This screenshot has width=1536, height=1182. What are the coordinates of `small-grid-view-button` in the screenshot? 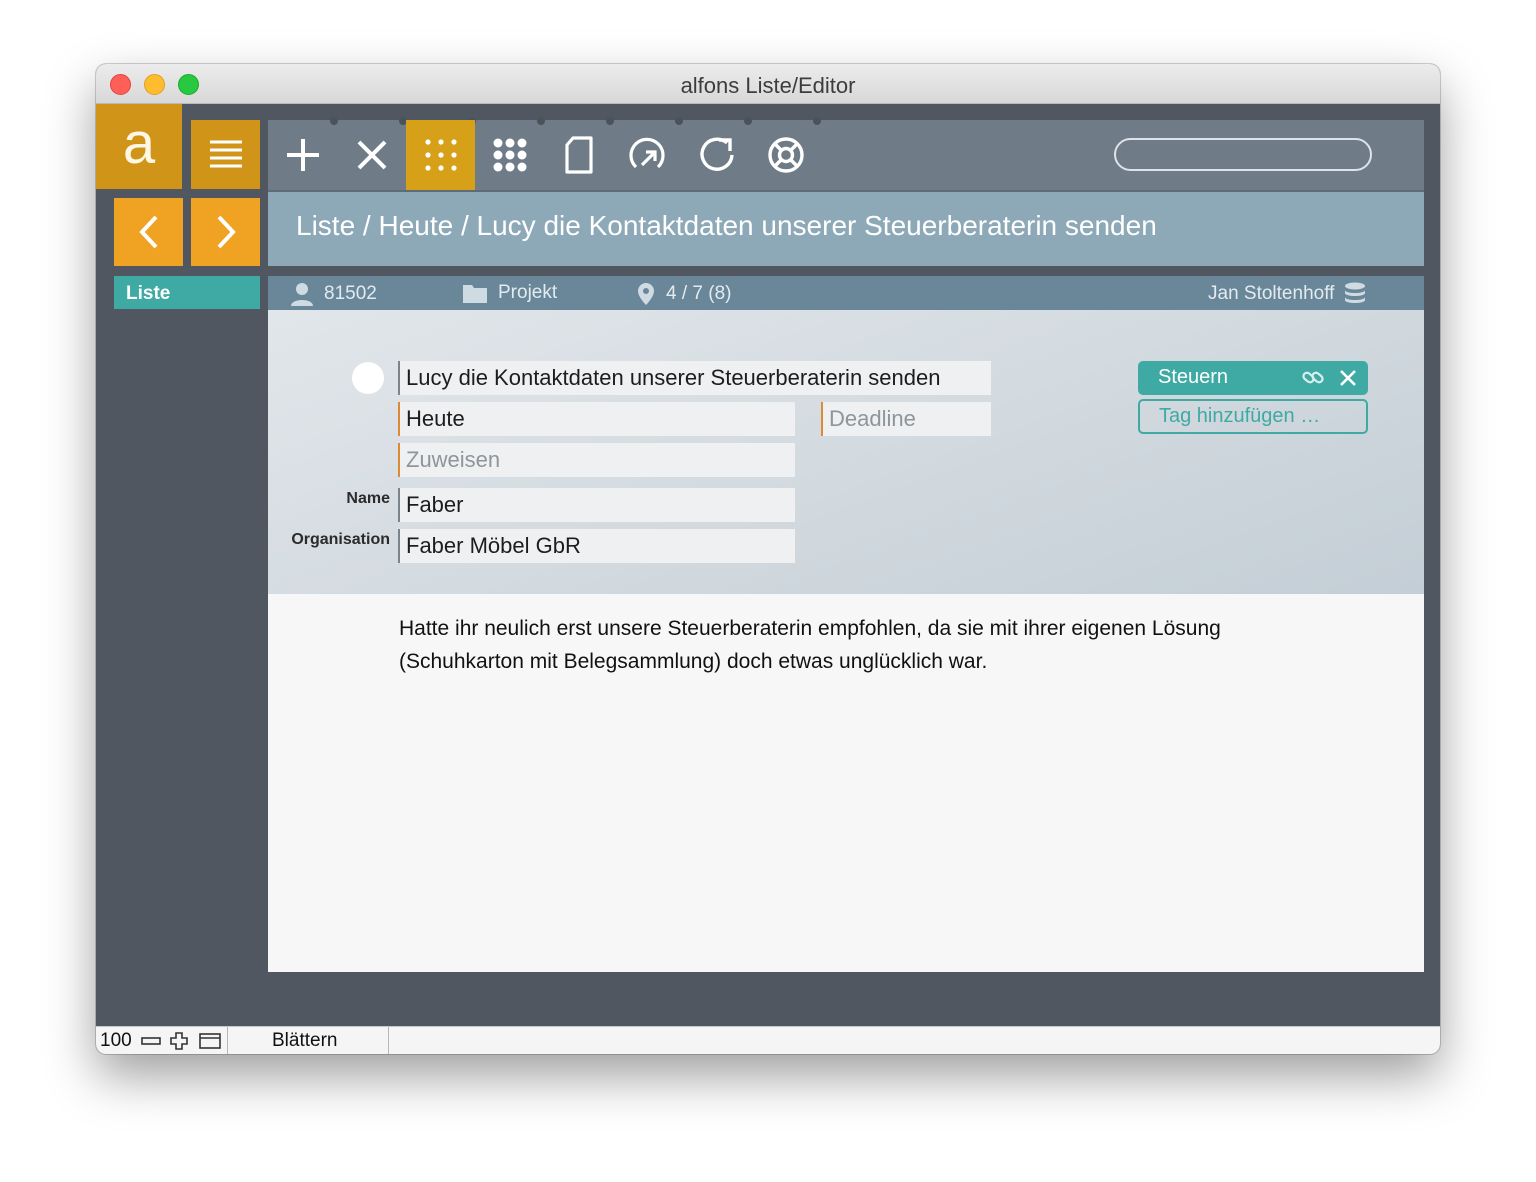 It's located at (440, 155).